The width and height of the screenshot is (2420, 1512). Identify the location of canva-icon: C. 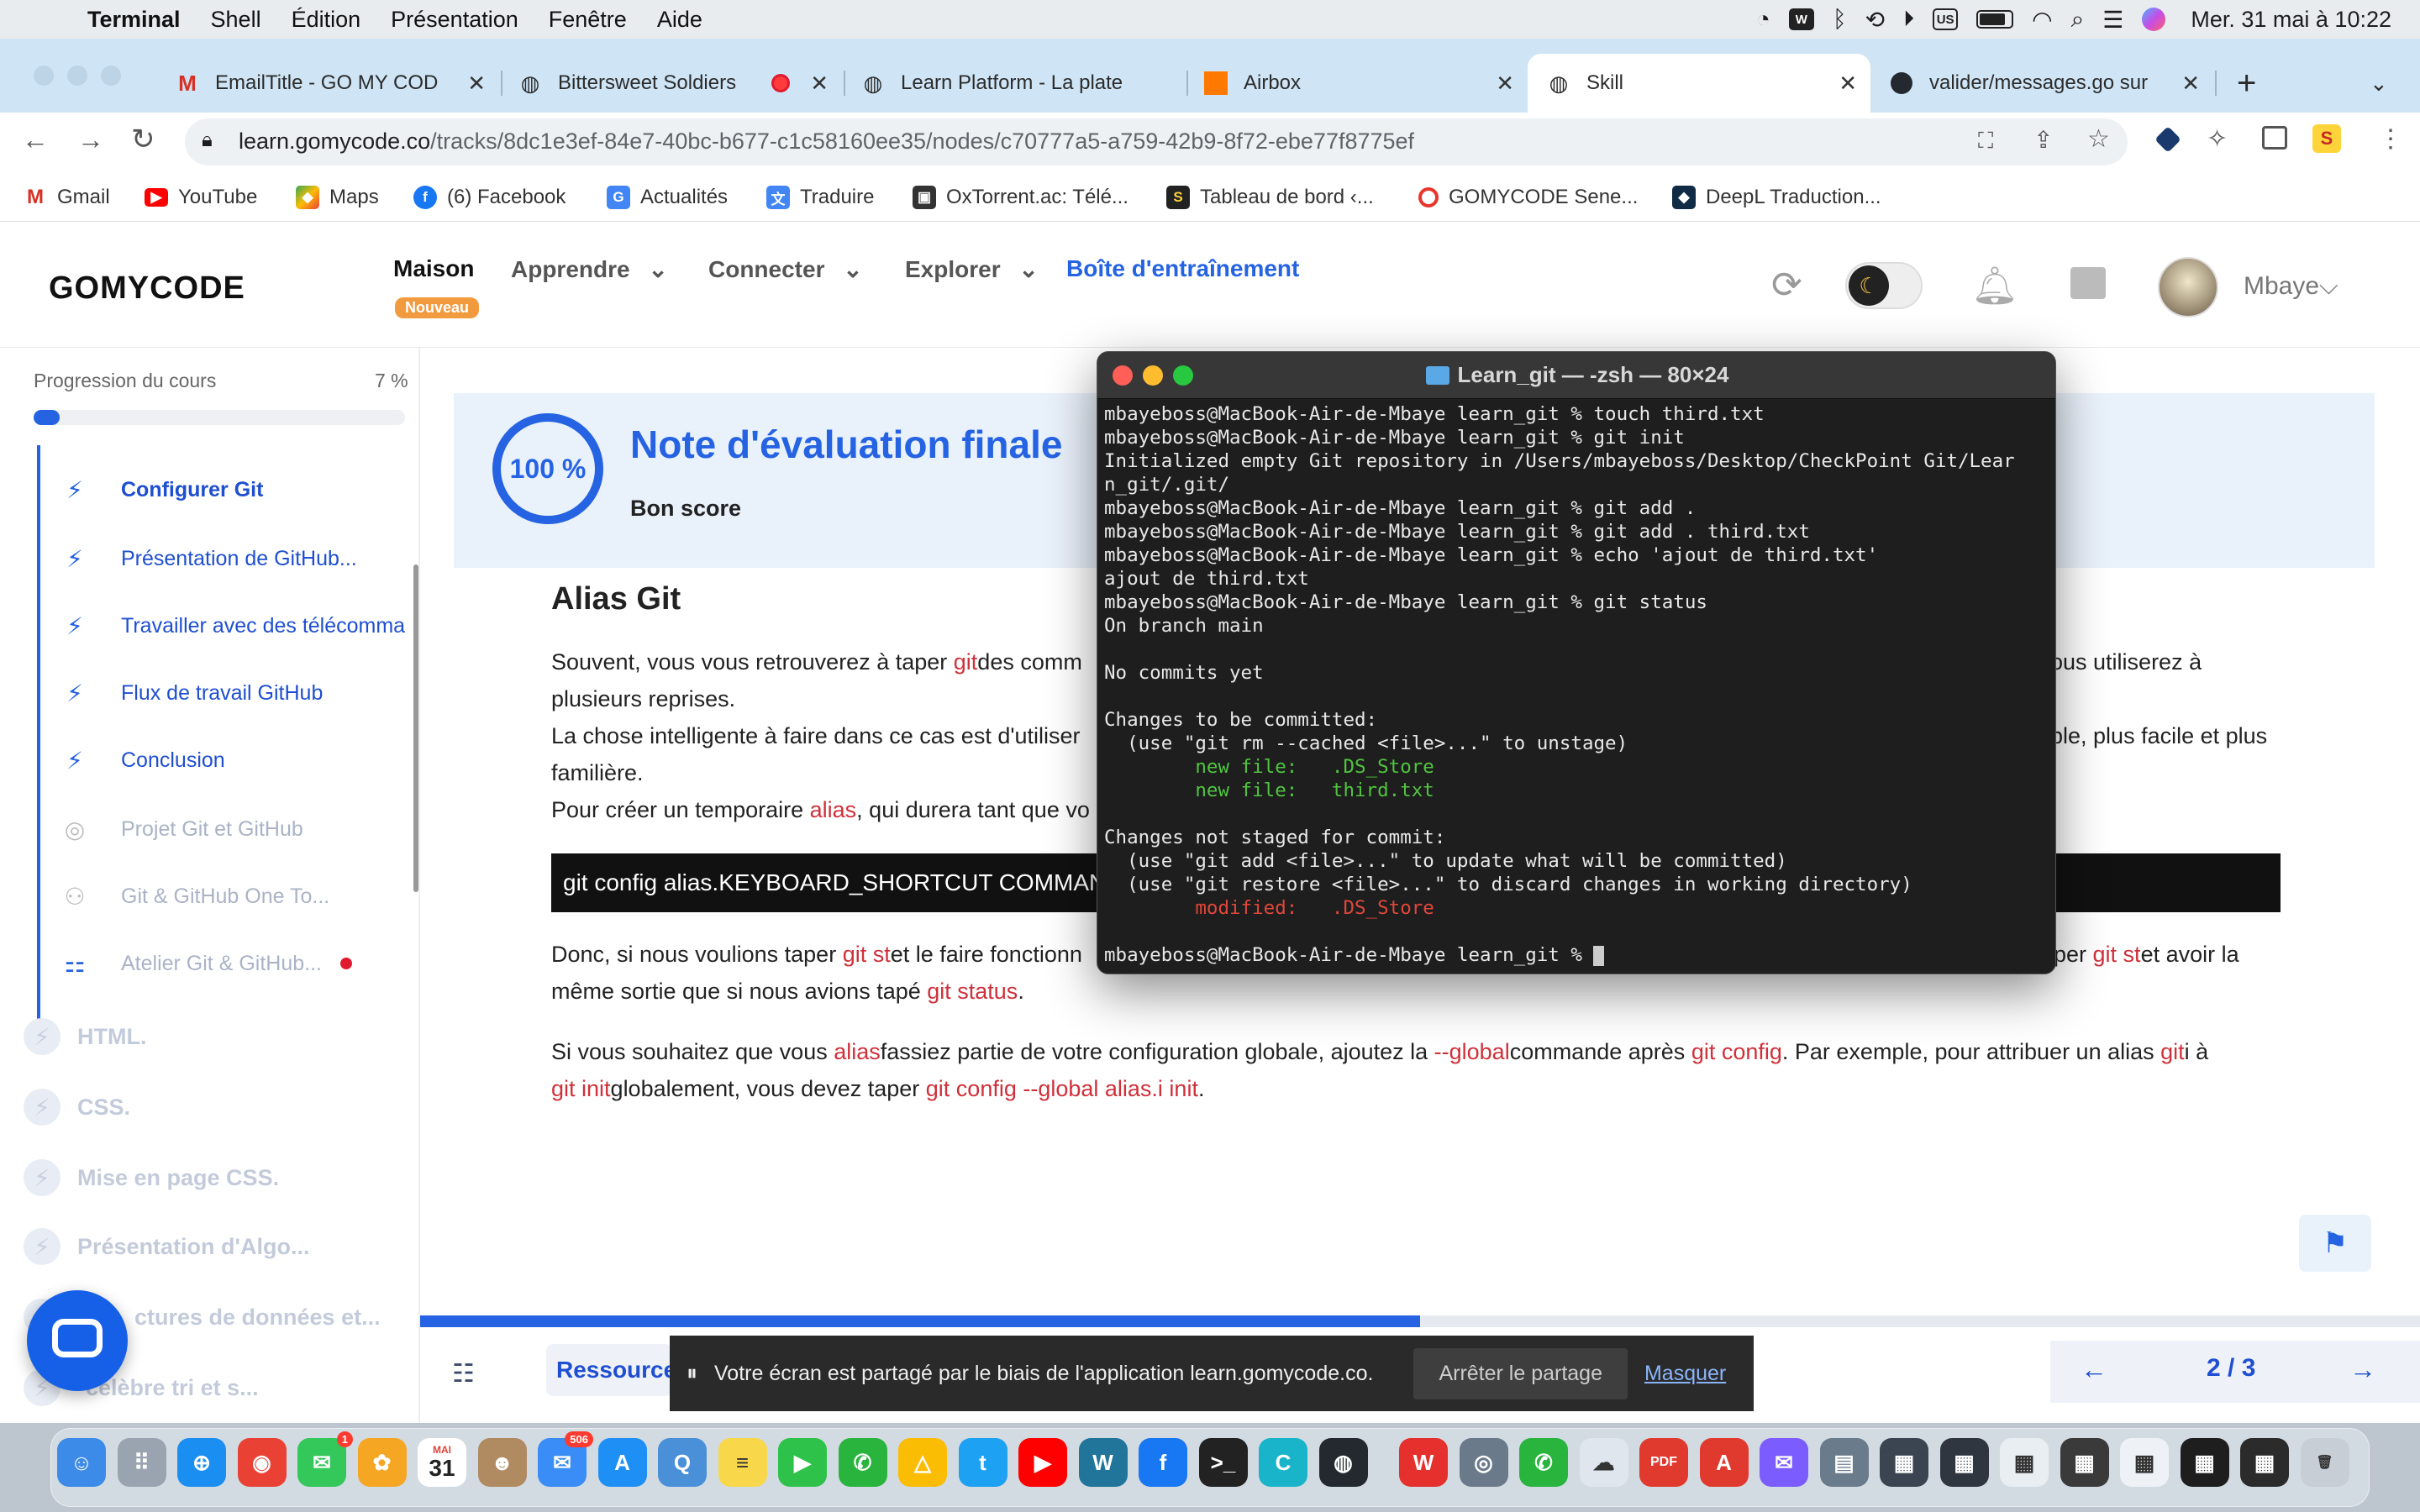
(1283, 1462).